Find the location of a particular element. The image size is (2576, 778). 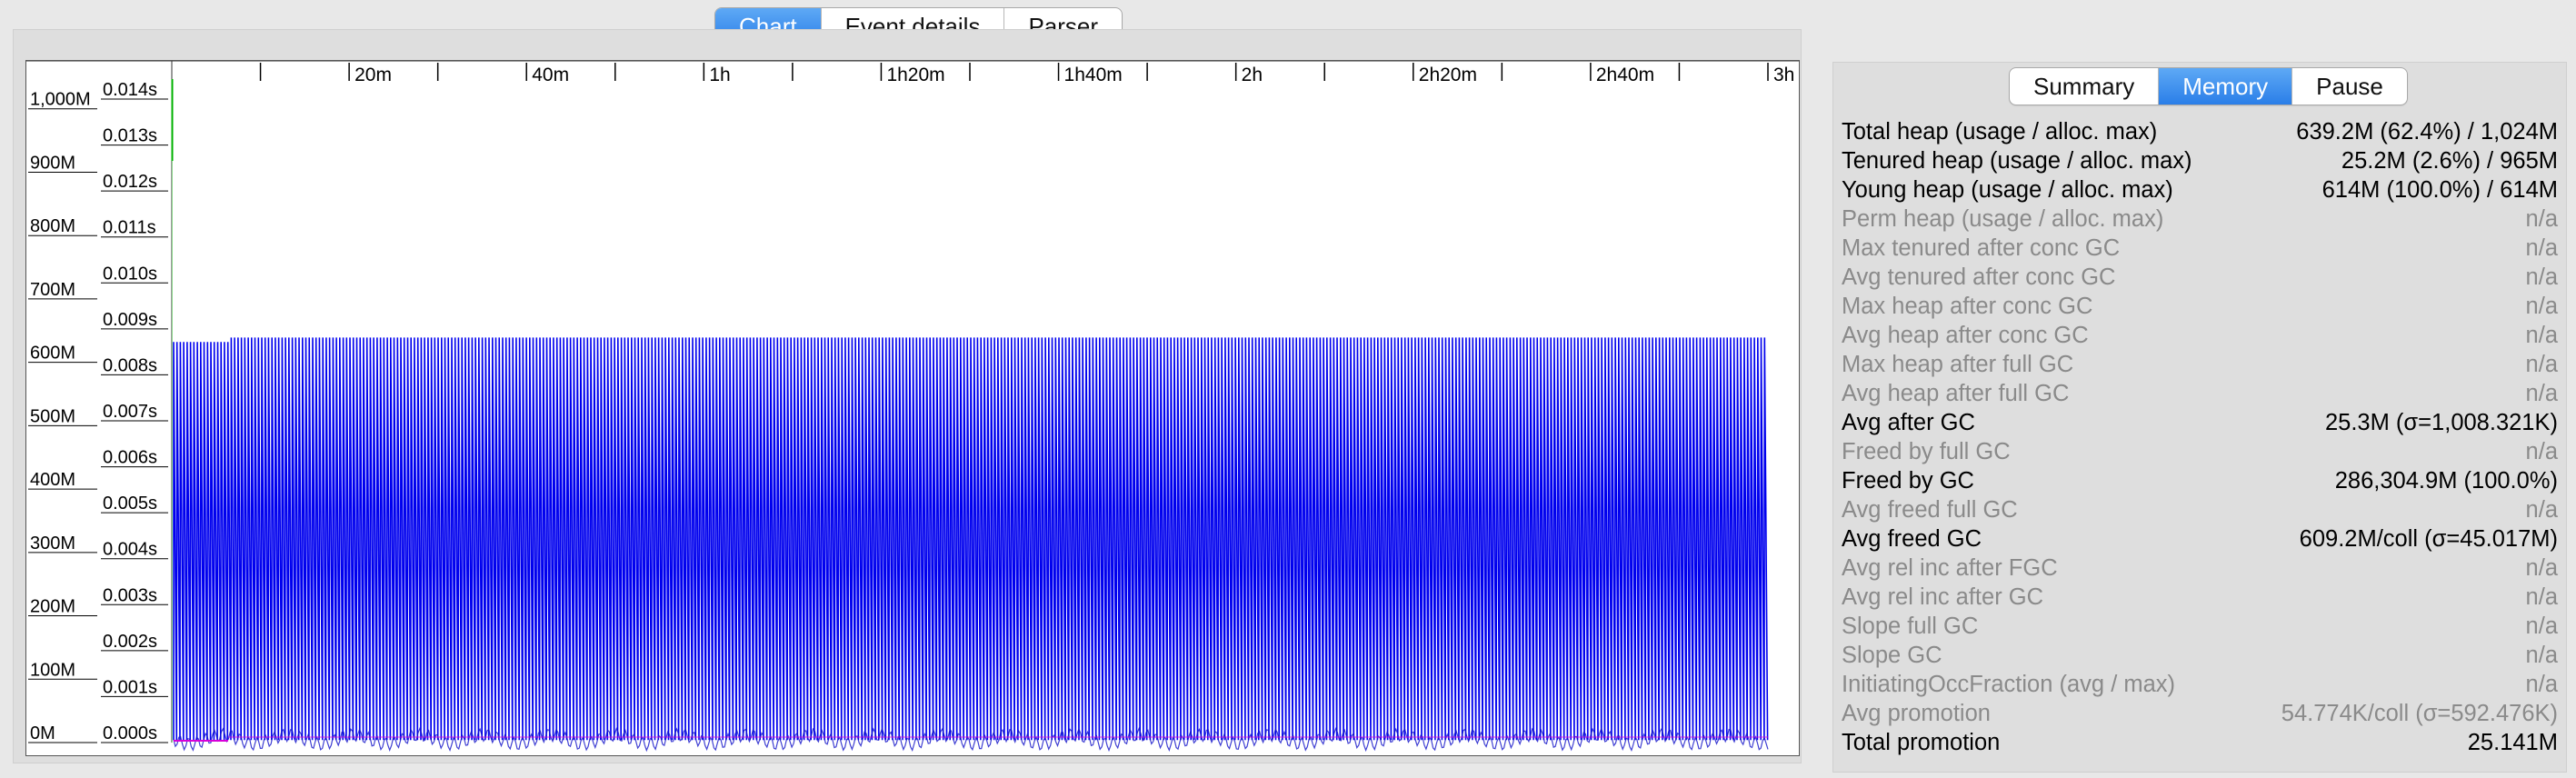

y-tick-label-memory: 1,000M is located at coordinates (60, 100).